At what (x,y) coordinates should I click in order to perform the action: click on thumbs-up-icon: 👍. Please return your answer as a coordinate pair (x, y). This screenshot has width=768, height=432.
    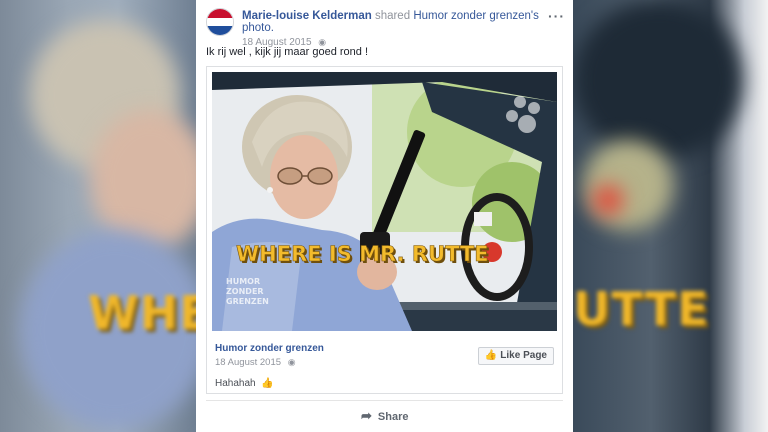
    Looking at the image, I should click on (491, 355).